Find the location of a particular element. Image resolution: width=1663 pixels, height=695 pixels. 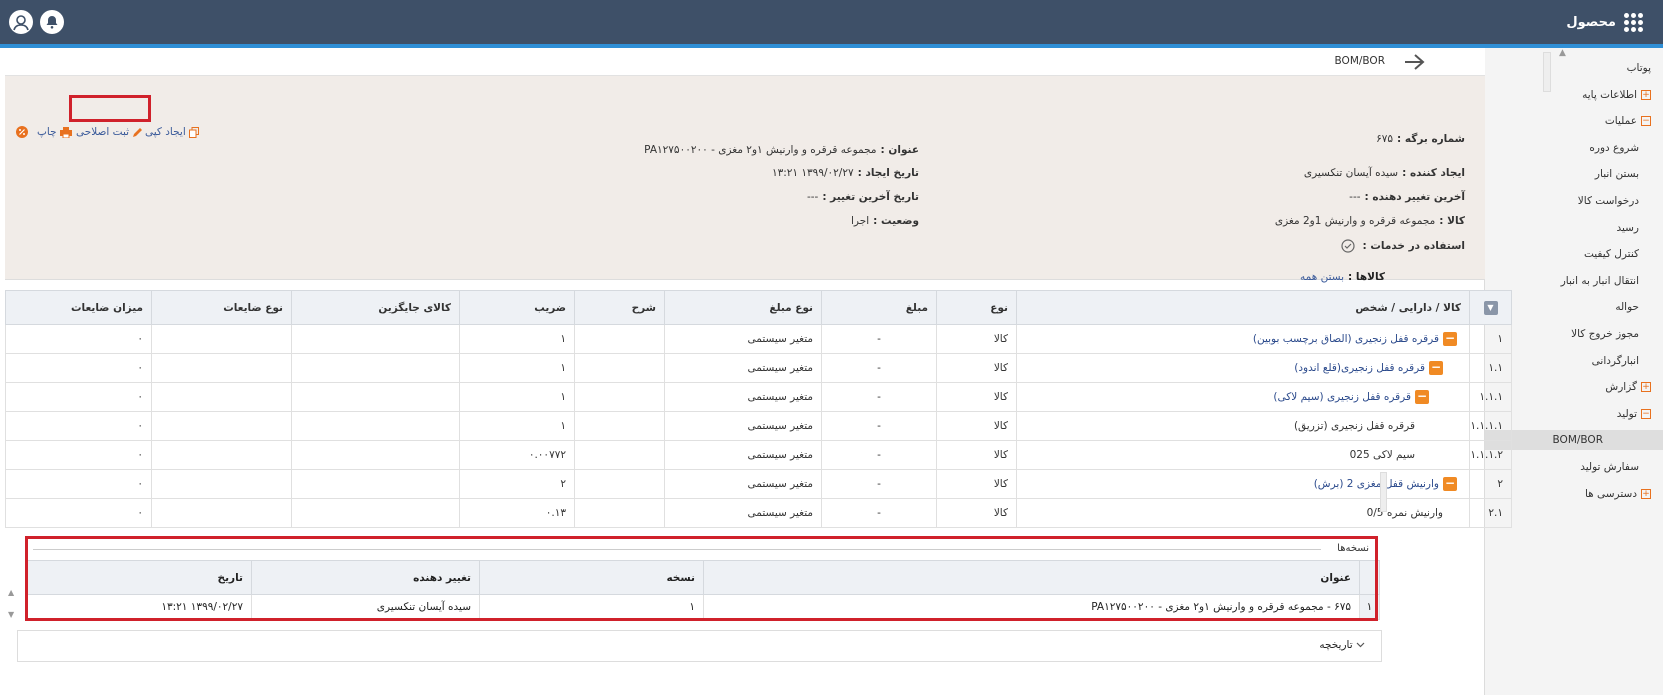

column-header: شرح is located at coordinates (619, 307).